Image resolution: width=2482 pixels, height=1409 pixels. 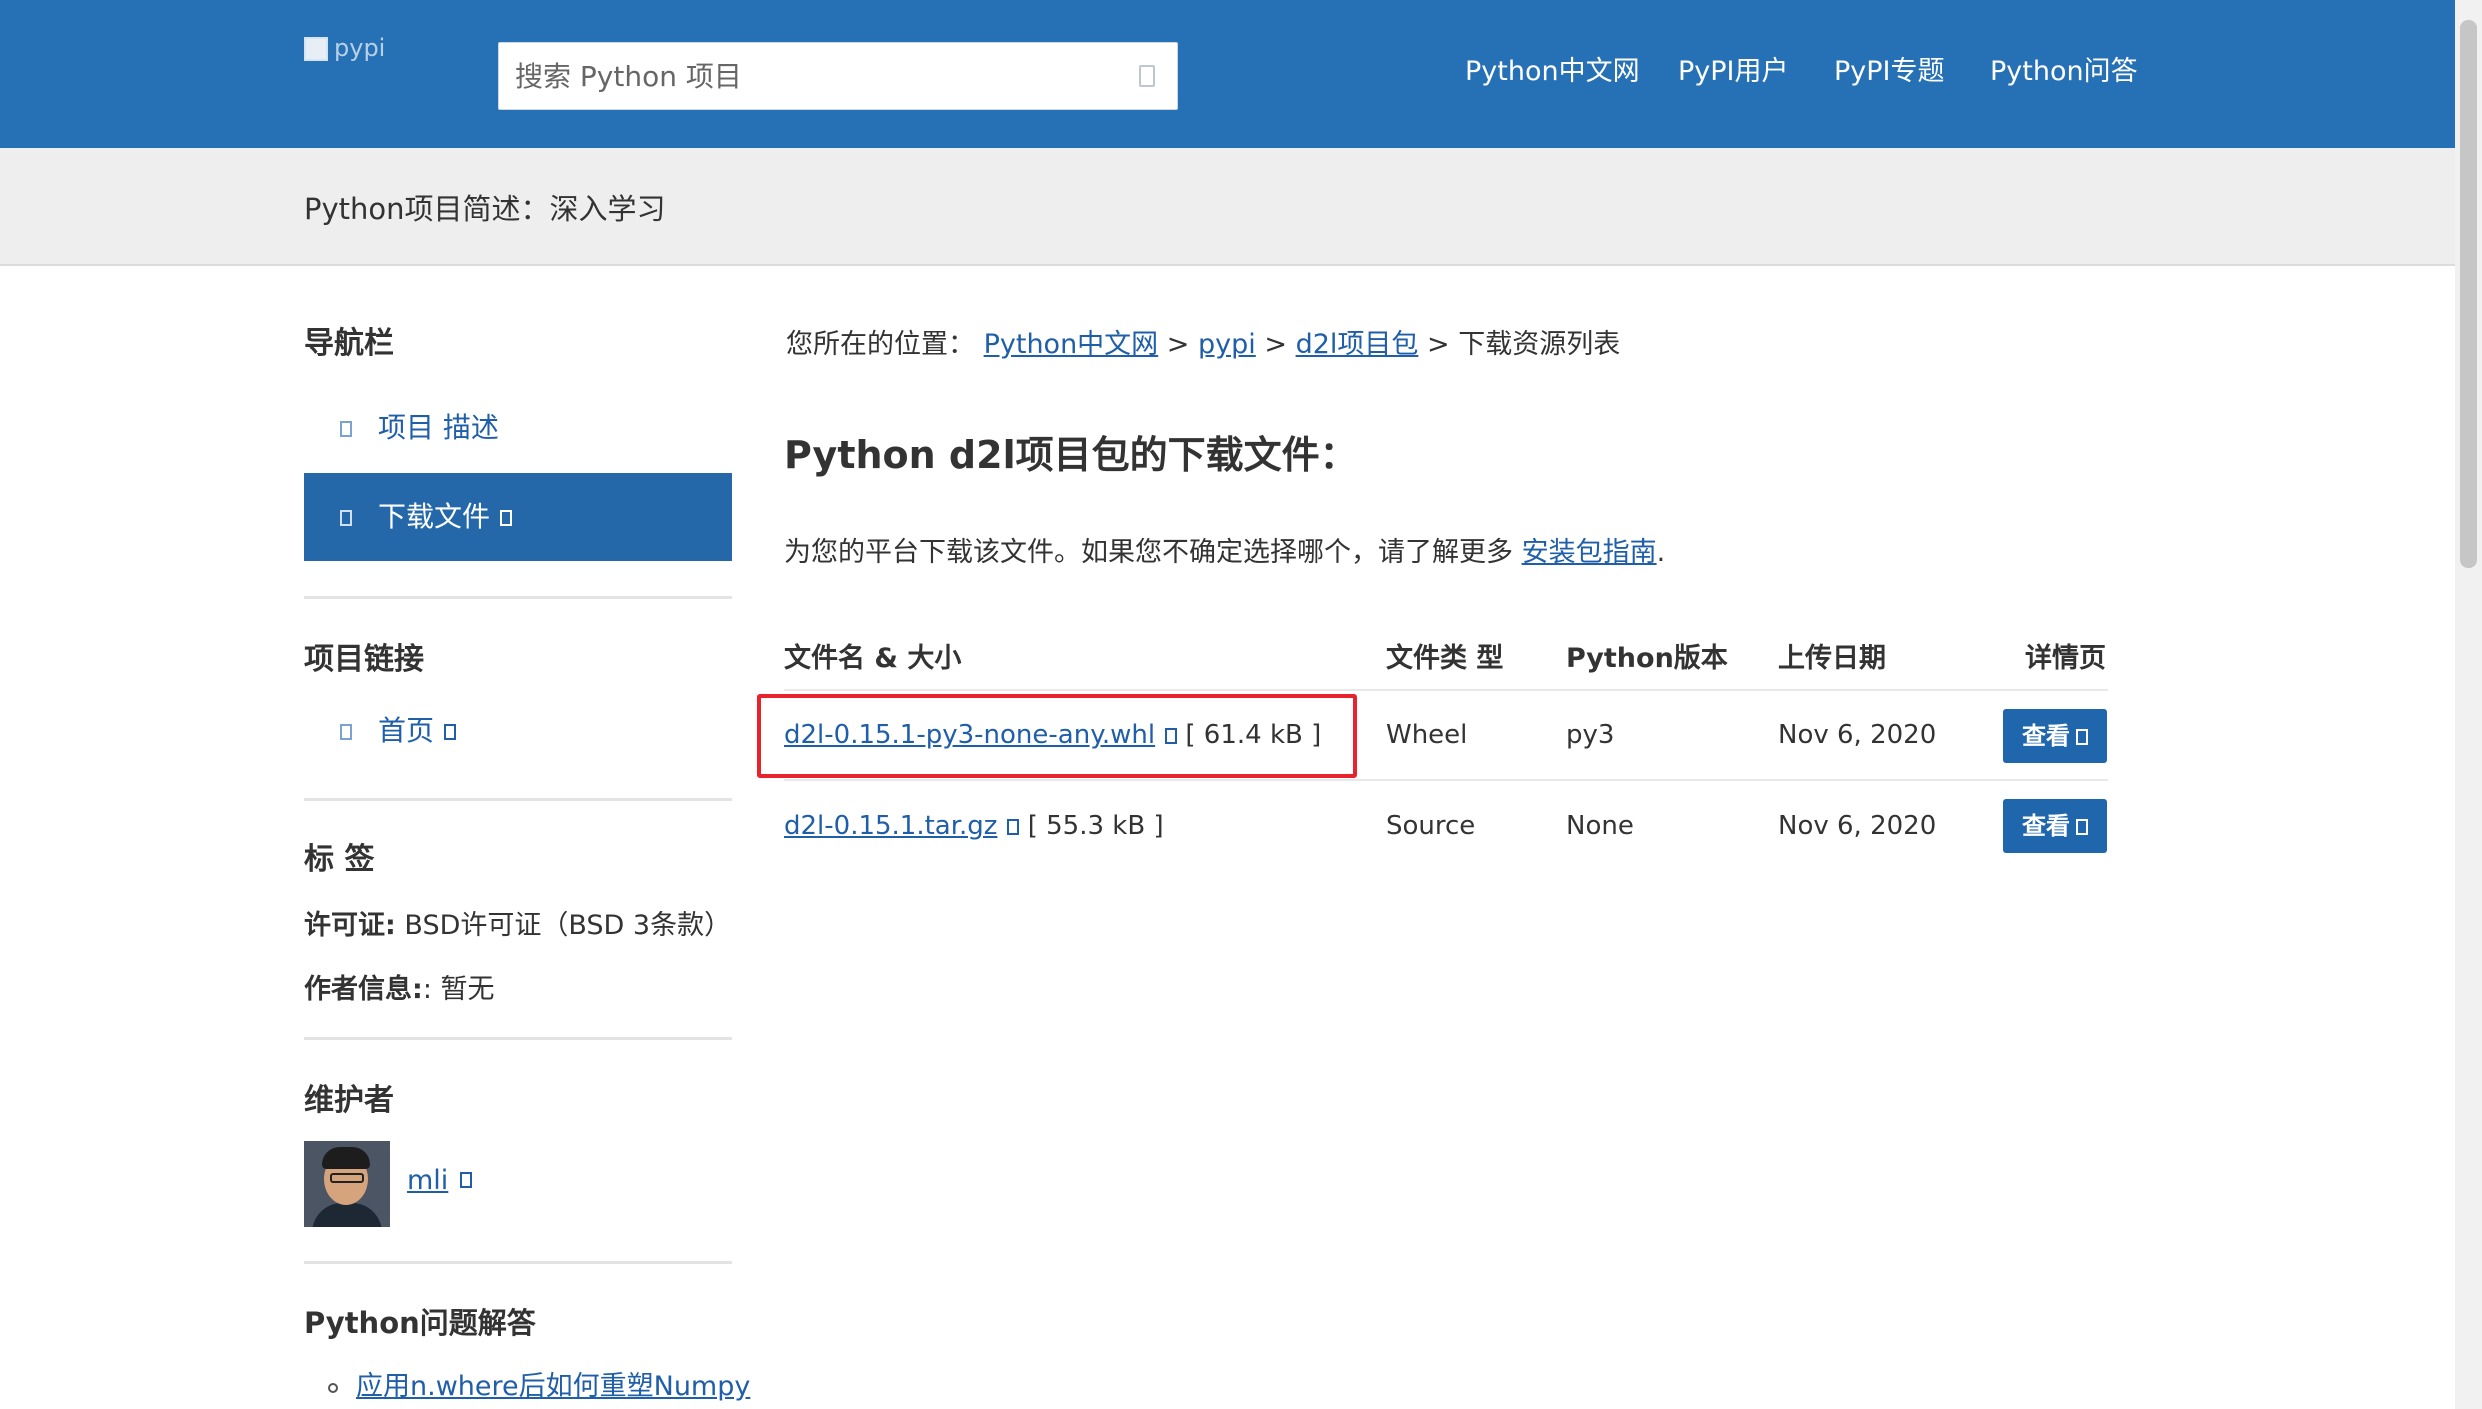 What do you see at coordinates (799, 76) in the screenshot?
I see `search-input` at bounding box center [799, 76].